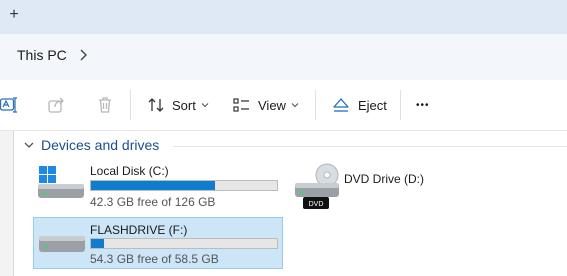  Describe the element at coordinates (14, 15) in the screenshot. I see `new-tab-button: +` at that location.